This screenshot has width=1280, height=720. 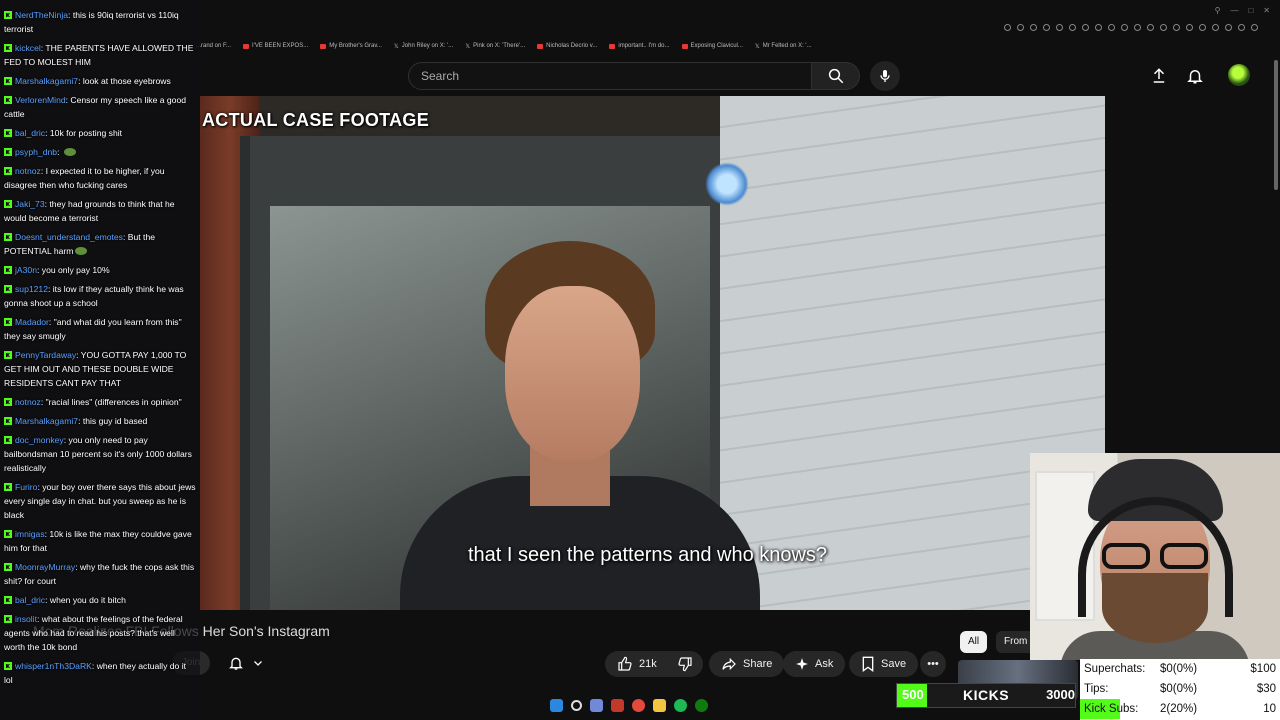 What do you see at coordinates (617, 705) in the screenshot?
I see `obs-icon` at bounding box center [617, 705].